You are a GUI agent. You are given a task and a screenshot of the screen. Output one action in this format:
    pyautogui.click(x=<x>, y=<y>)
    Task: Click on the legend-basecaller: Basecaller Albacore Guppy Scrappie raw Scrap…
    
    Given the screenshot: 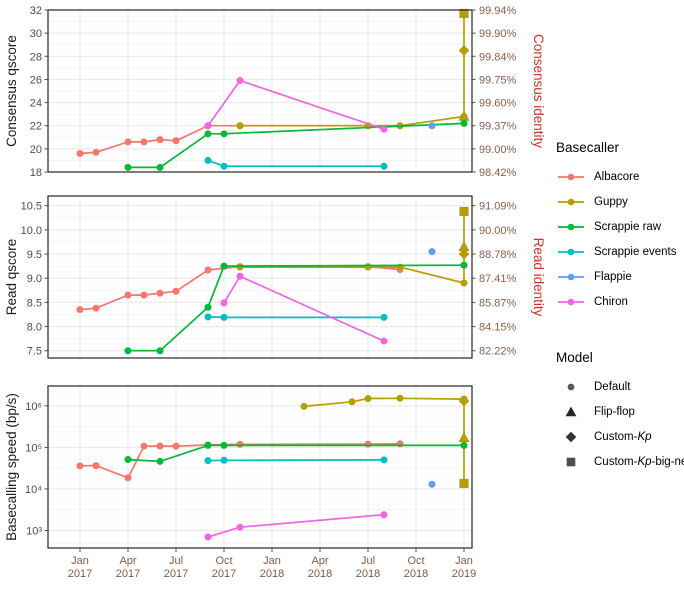 What is the action you would take?
    pyautogui.click(x=620, y=227)
    